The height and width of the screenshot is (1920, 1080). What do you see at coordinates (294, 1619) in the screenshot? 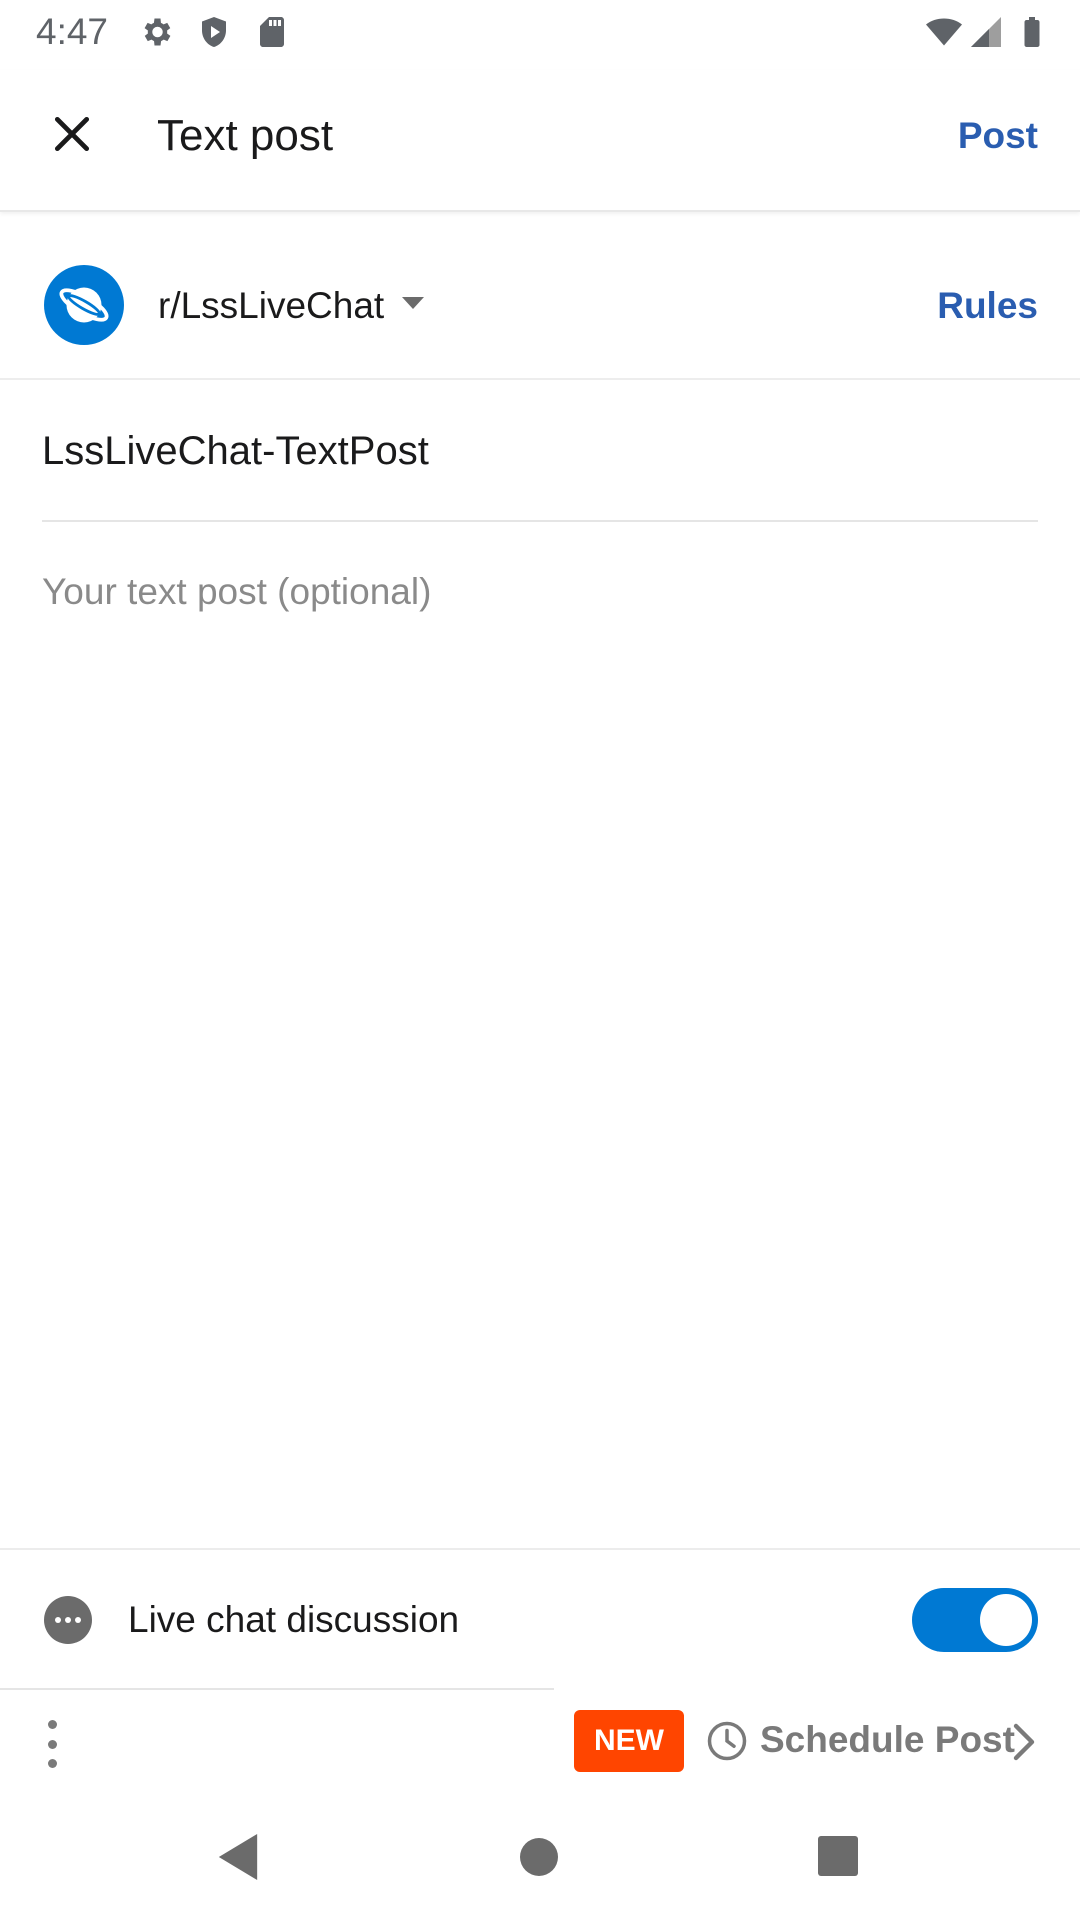
I see `live-chat-label: Live chat discussion` at bounding box center [294, 1619].